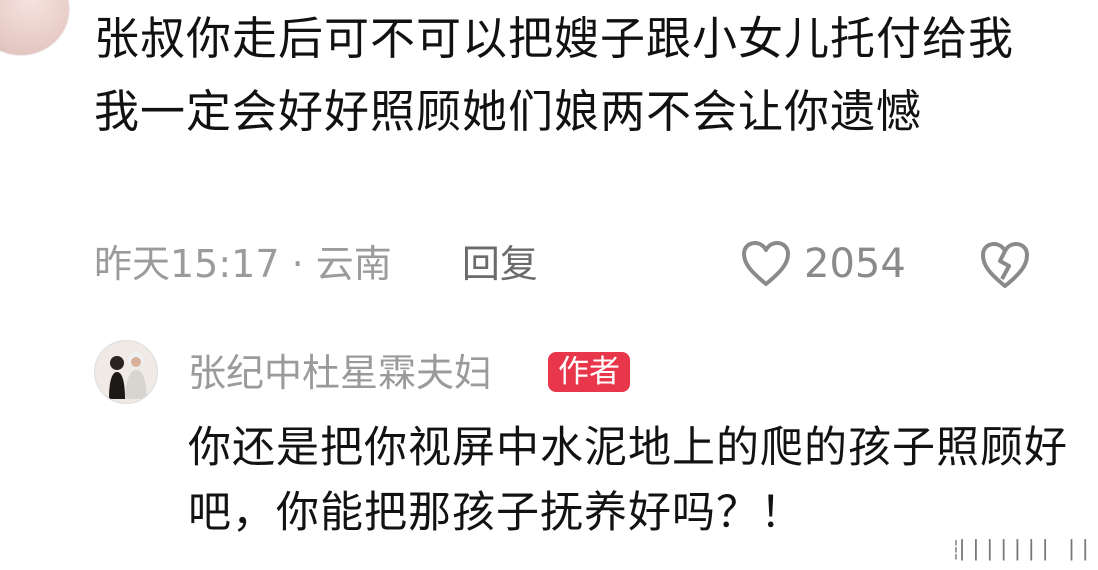  I want to click on author-badge: 作者, so click(589, 372).